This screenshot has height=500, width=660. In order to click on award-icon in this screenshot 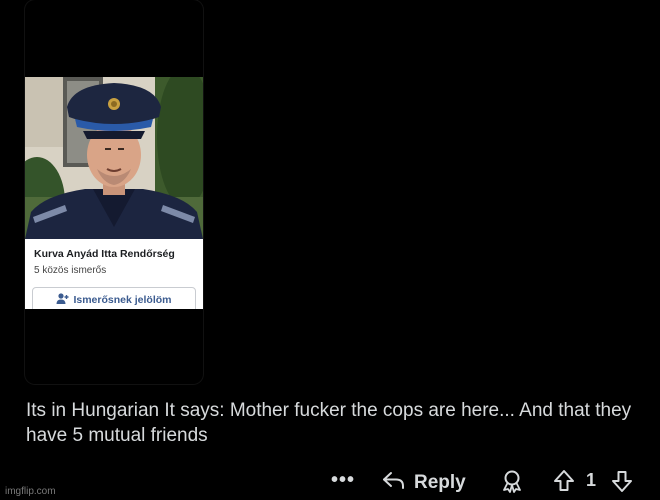, I will do `click(512, 483)`.